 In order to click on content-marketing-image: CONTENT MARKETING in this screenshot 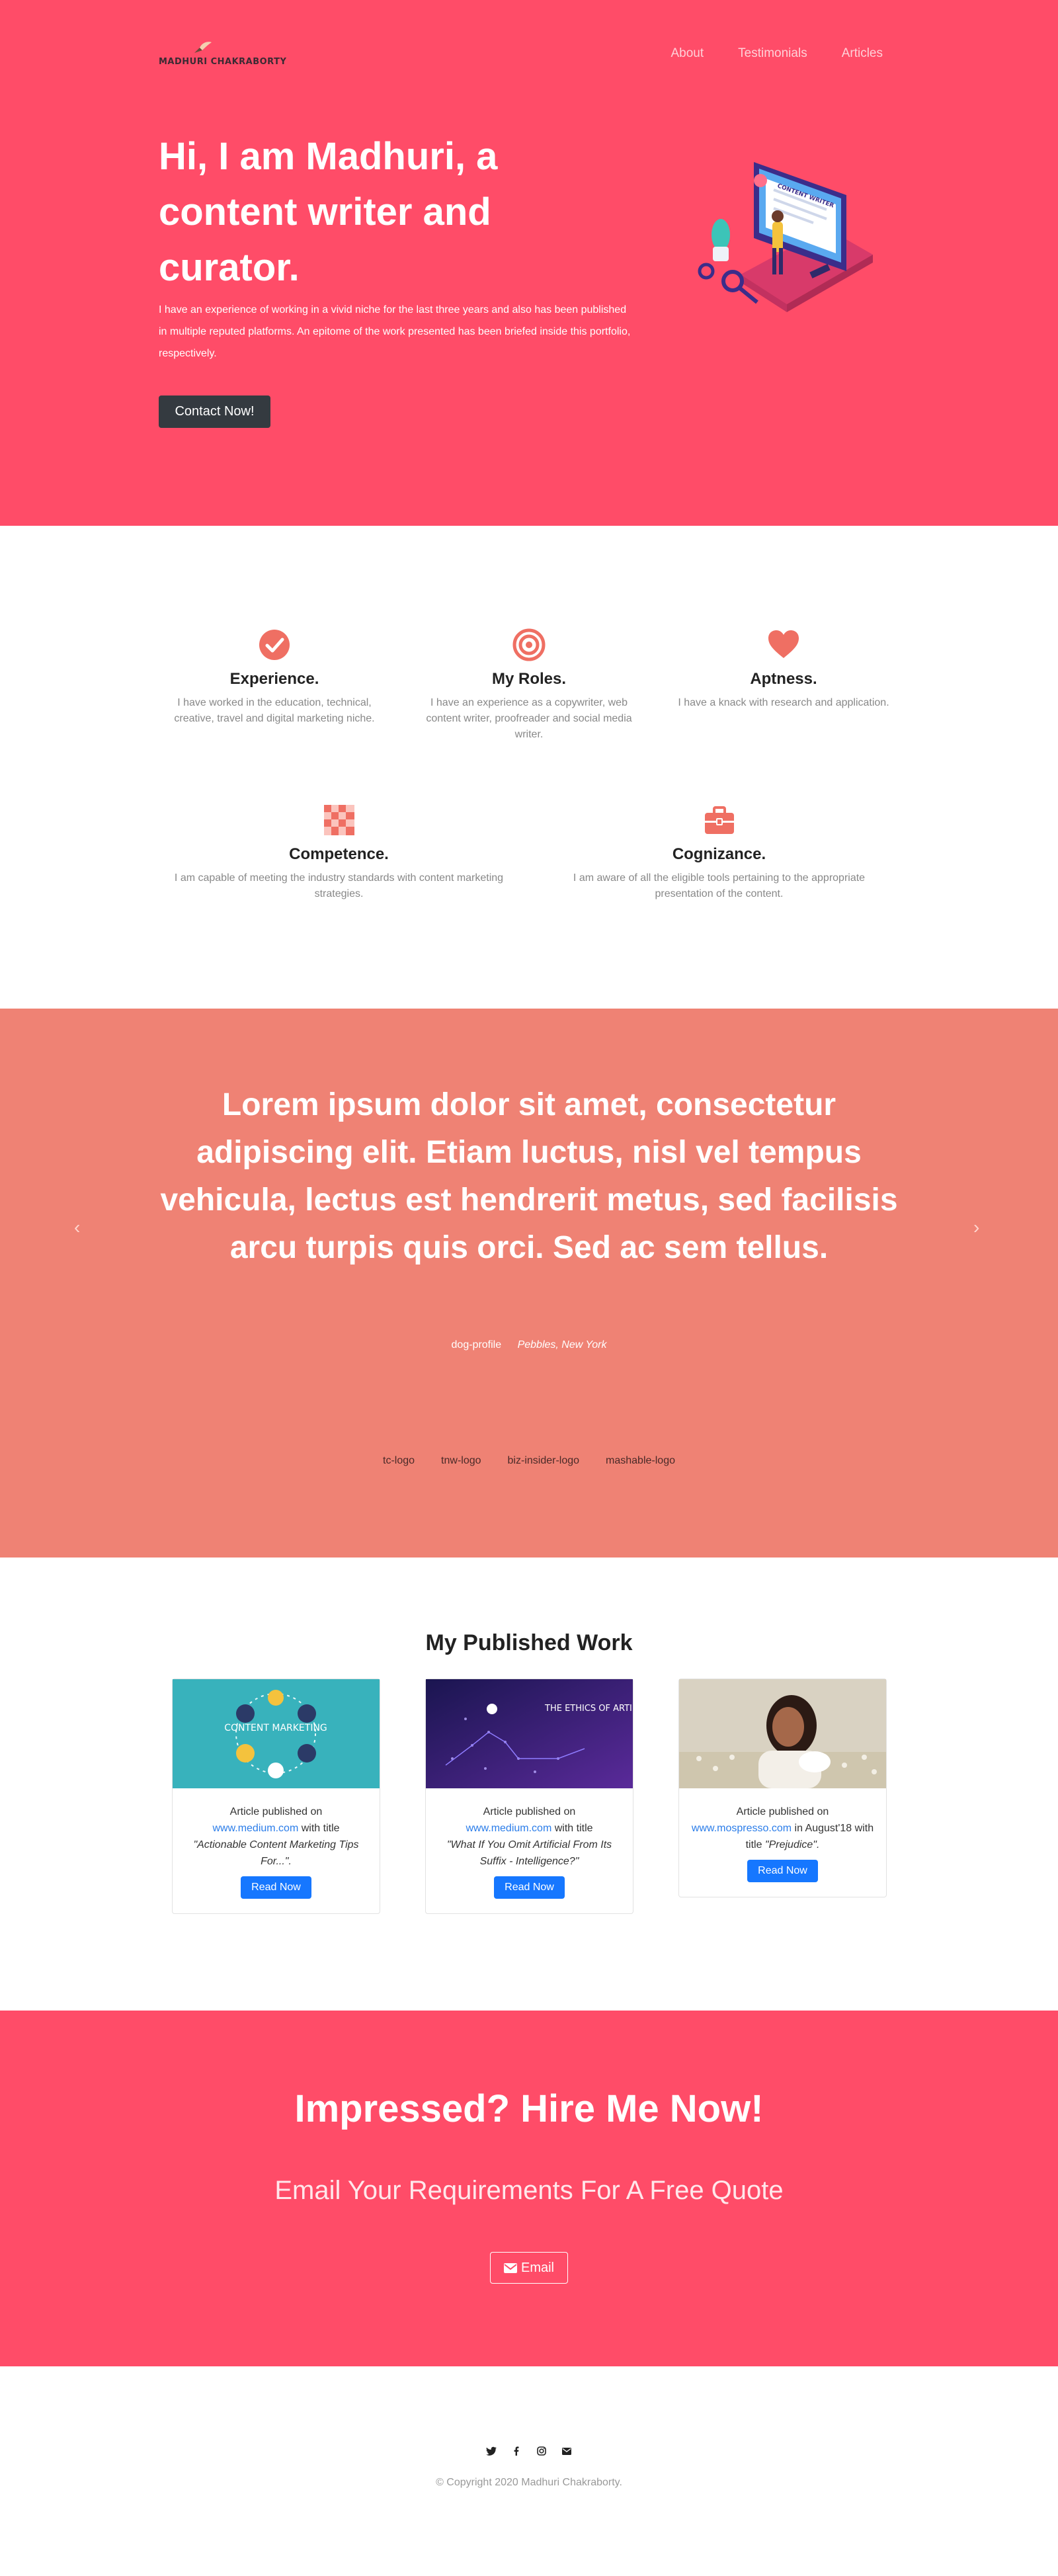, I will do `click(276, 1733)`.